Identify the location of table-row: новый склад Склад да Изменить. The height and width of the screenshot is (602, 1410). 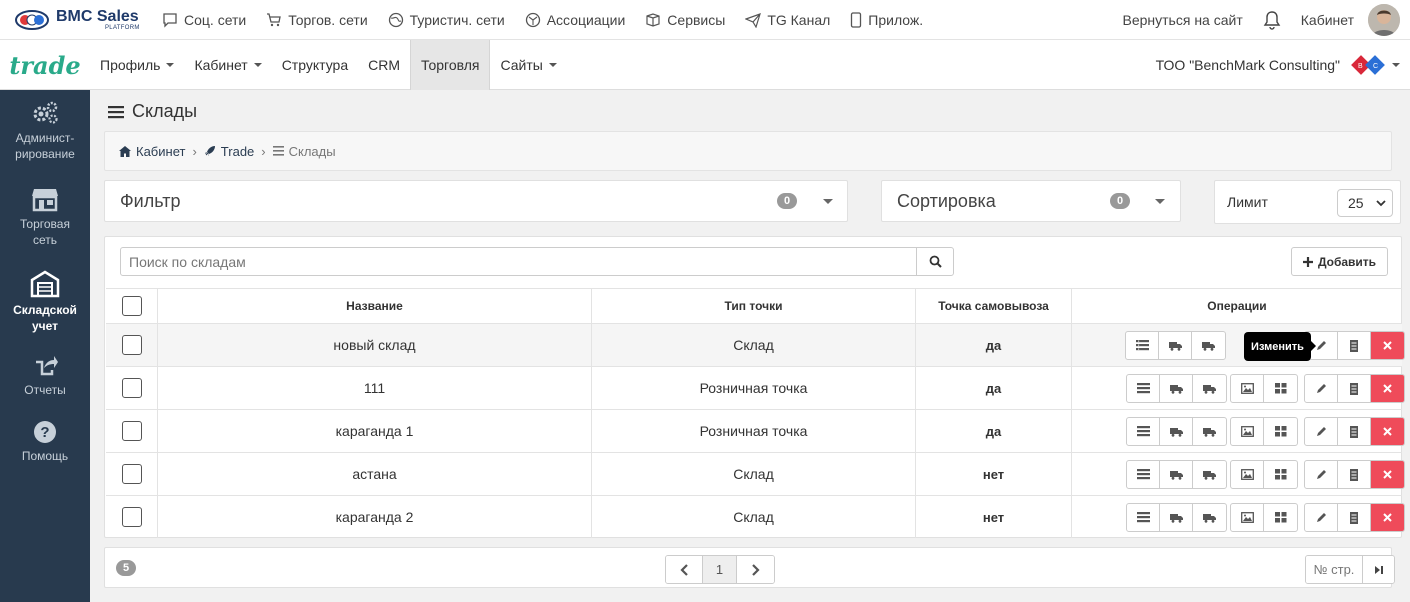
(755, 344).